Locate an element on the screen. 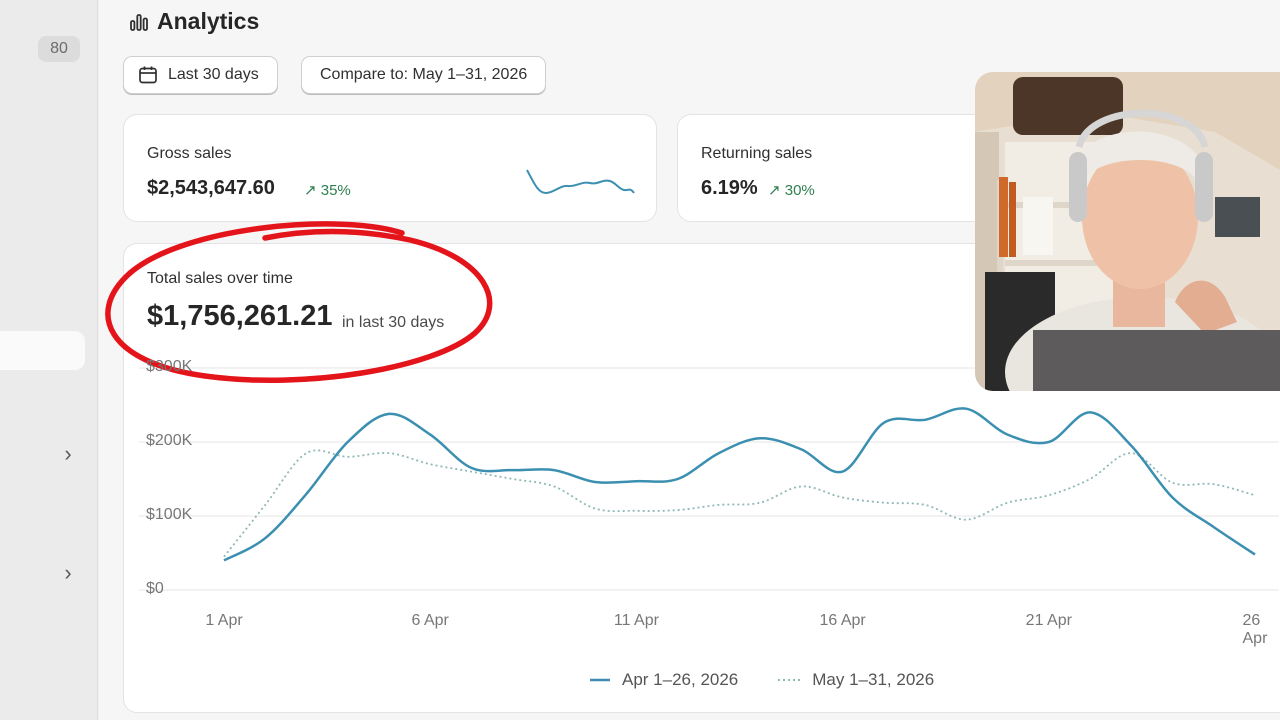 This screenshot has height=720, width=1280. x-tick-label: 16 Apr is located at coordinates (842, 620).